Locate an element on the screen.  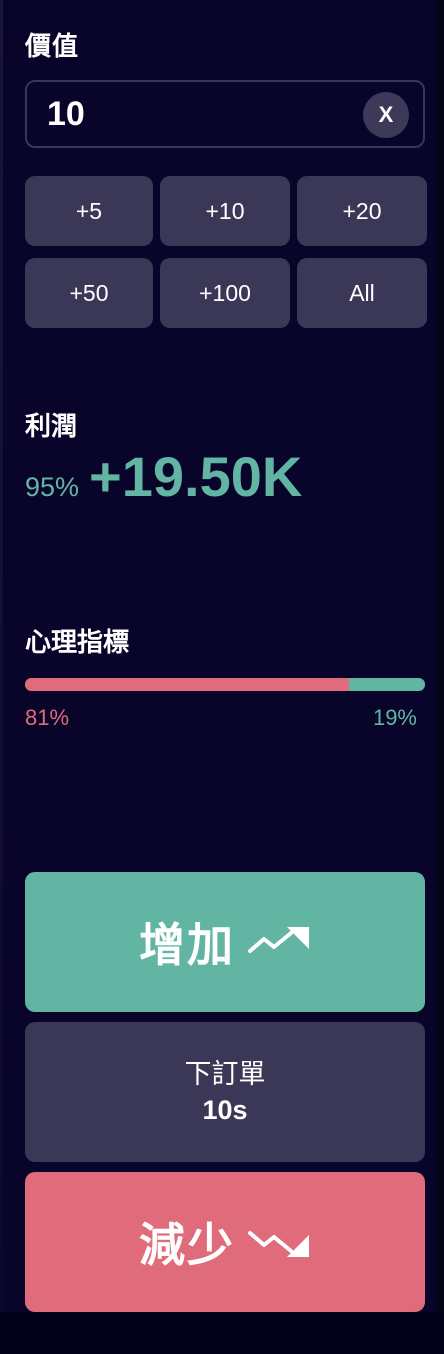
quick-amount-all-button: All is located at coordinates (362, 293).